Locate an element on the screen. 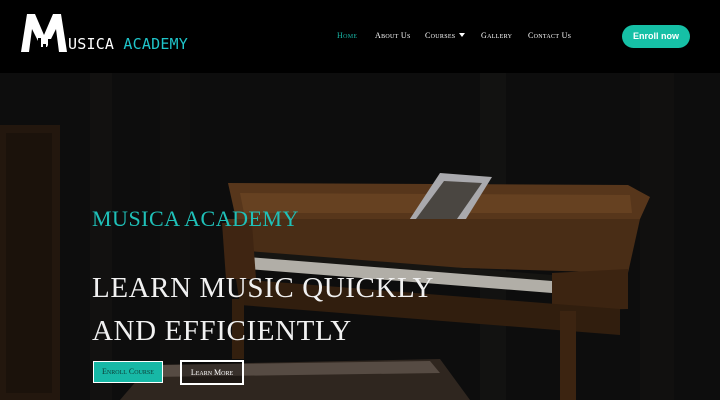 The image size is (720, 400). logo-text: USICA is located at coordinates (91, 44).